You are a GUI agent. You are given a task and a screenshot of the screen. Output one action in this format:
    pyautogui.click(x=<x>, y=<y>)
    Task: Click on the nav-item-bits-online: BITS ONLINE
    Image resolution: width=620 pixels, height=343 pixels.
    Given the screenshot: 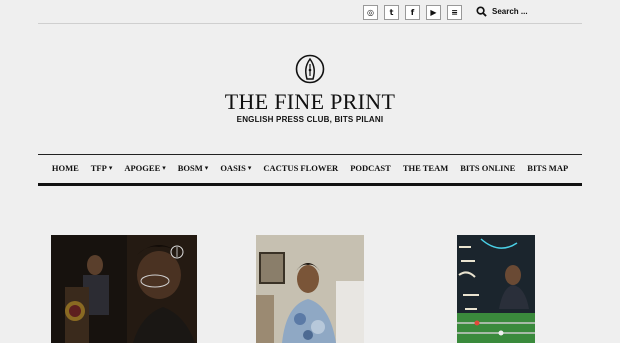 What is the action you would take?
    pyautogui.click(x=487, y=168)
    